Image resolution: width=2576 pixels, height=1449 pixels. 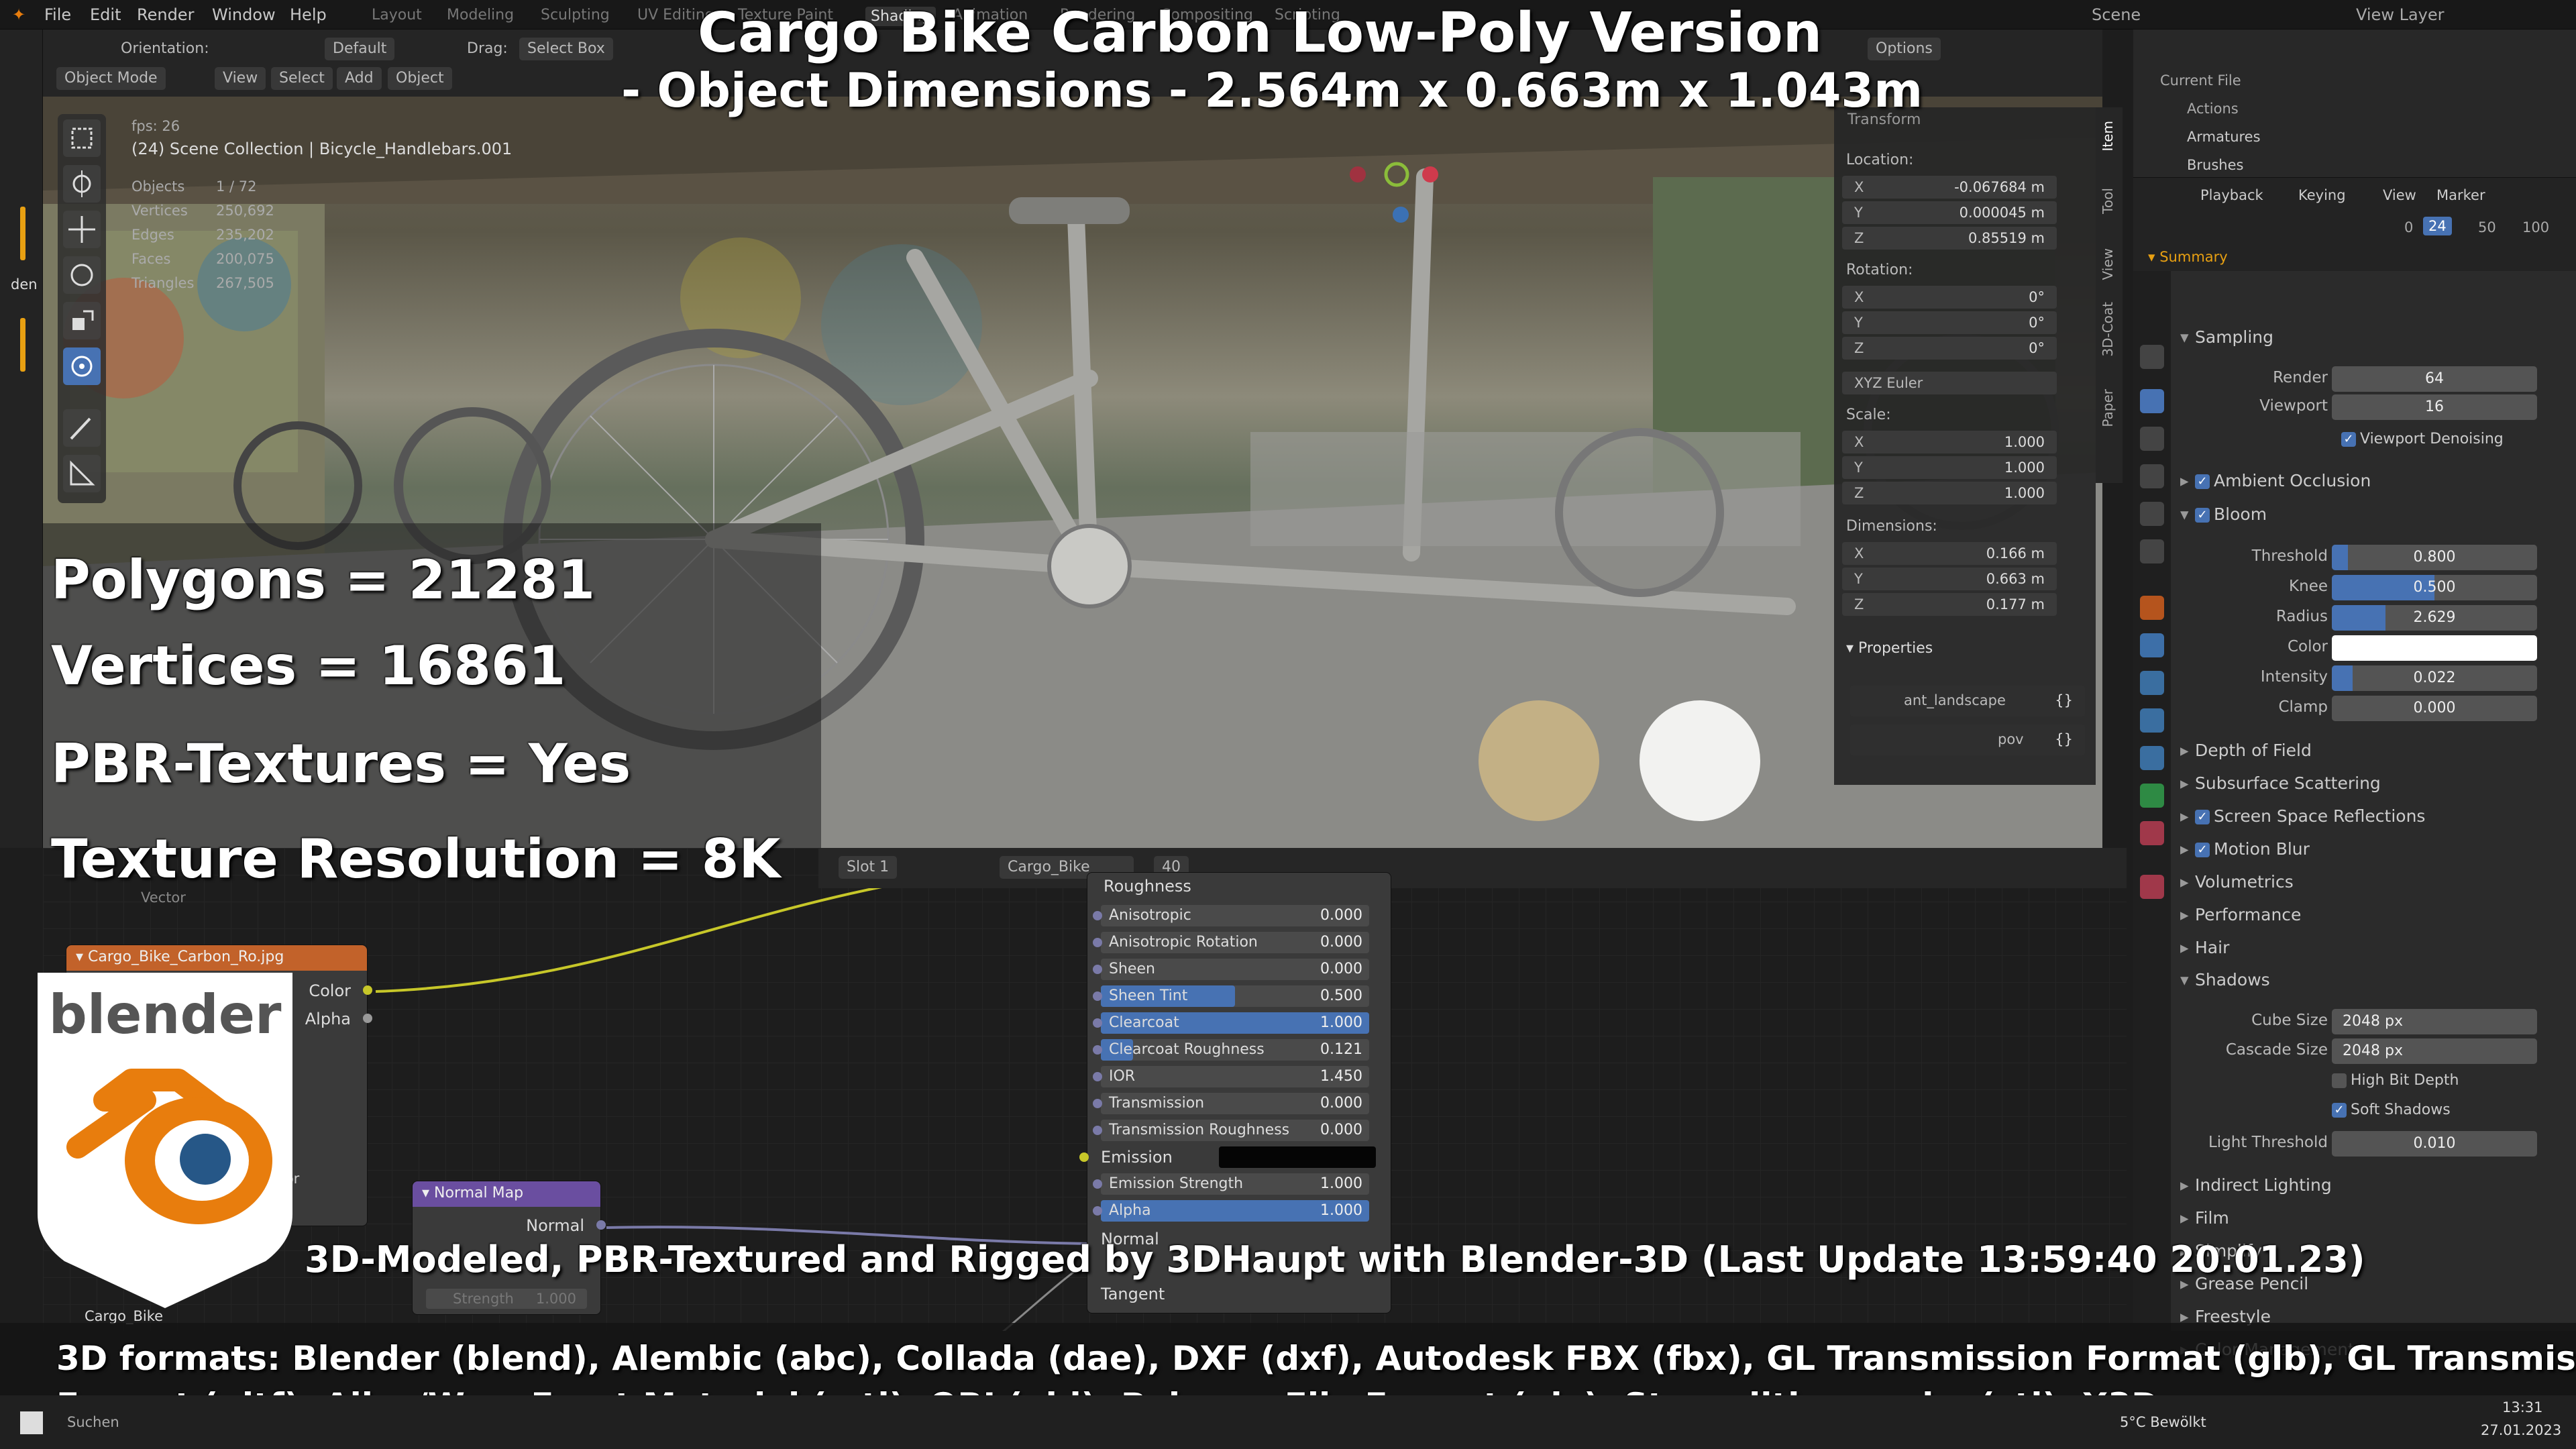 What do you see at coordinates (2152, 833) in the screenshot?
I see `material-tab-icon` at bounding box center [2152, 833].